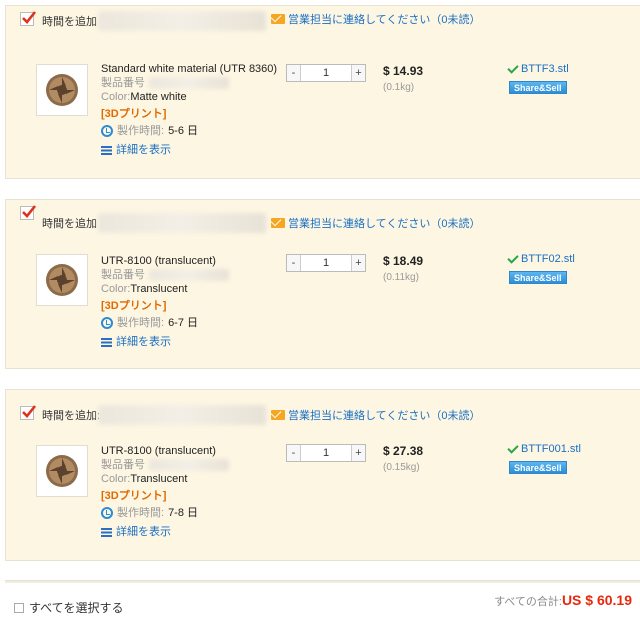  Describe the element at coordinates (399, 87) in the screenshot. I see `item-weight: (0.1kg)` at that location.